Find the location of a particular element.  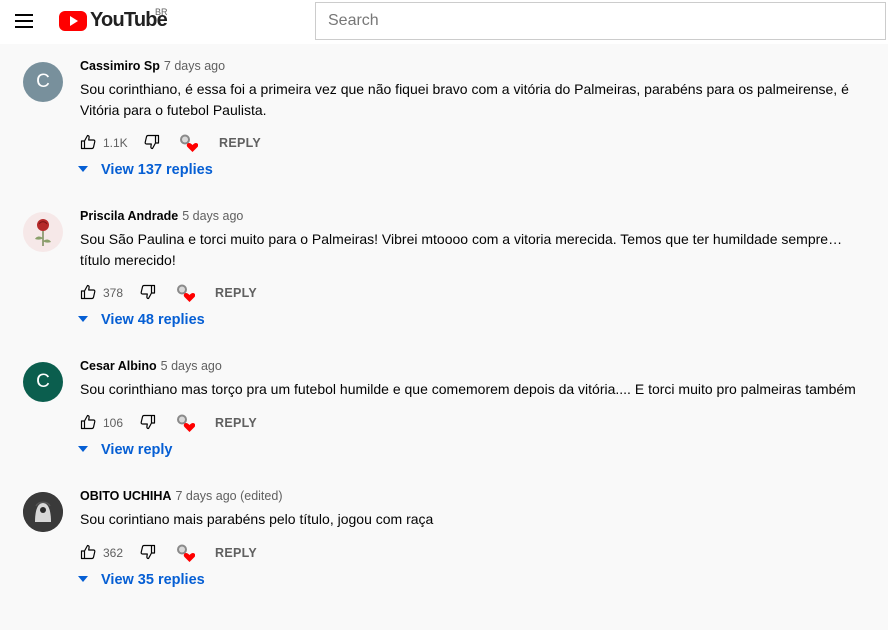

view-replies-button: View 48 replies is located at coordinates (141, 322).